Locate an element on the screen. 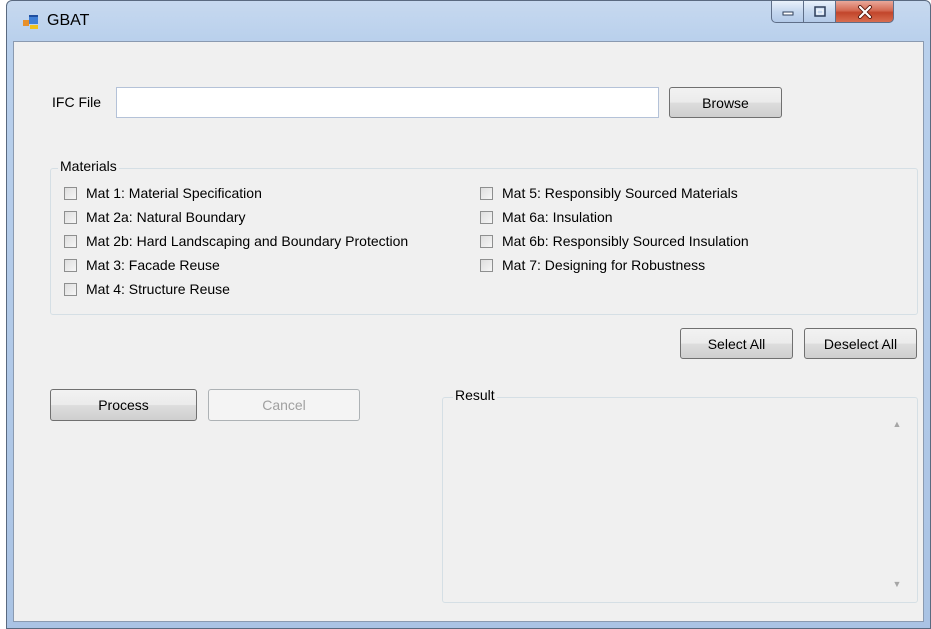  maximize-button is located at coordinates (820, 12).